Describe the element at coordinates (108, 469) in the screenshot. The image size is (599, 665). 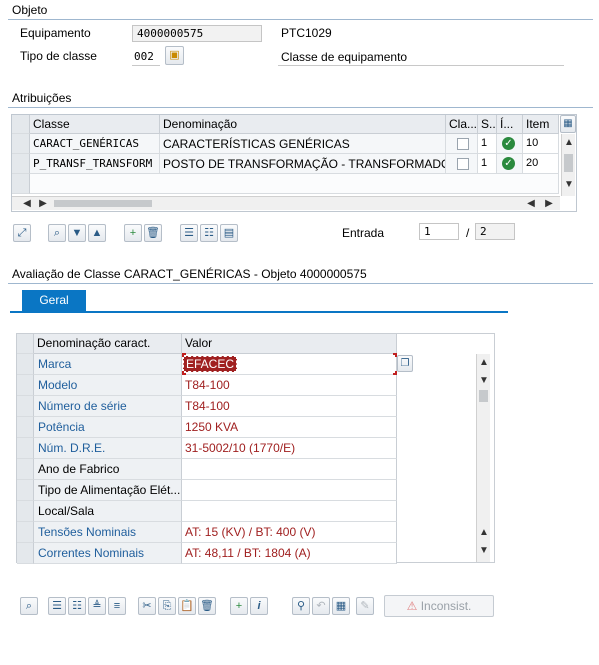
I see `char-name-ano-fabrico: Ano de Fabrico` at that location.